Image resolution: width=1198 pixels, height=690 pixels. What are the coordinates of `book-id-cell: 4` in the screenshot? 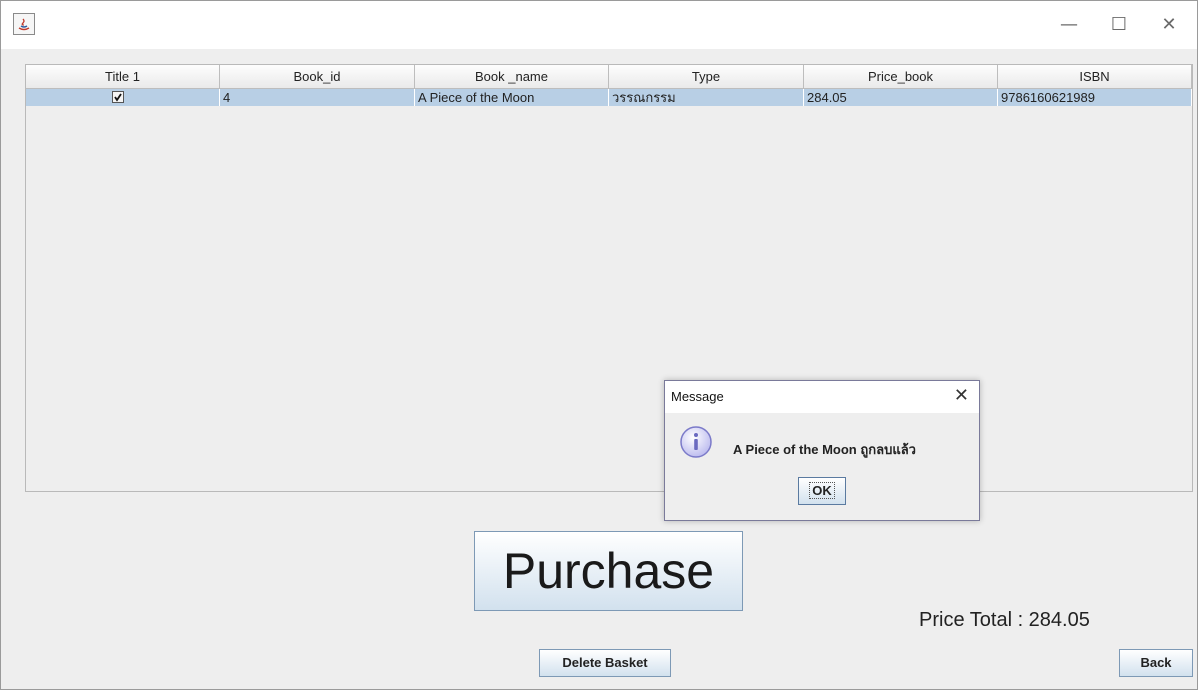 It's located at (317, 97).